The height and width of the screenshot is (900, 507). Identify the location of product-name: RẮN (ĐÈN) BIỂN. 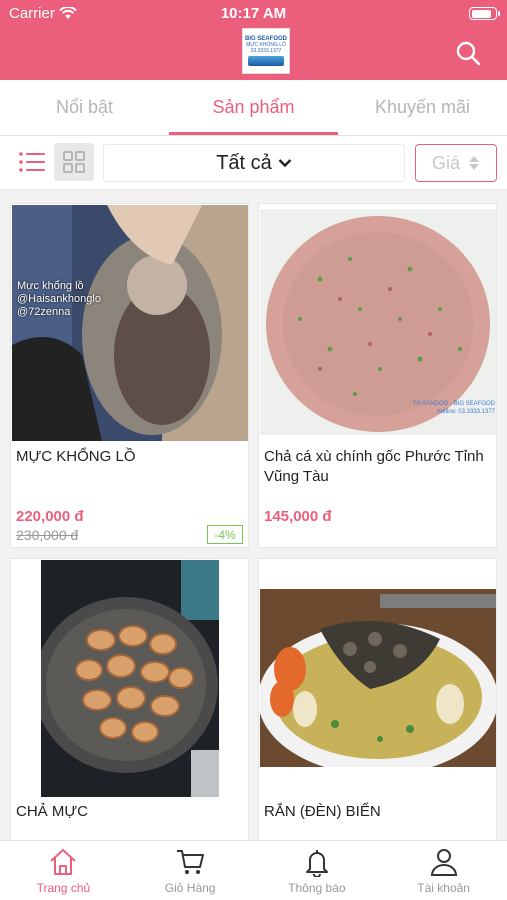
(322, 811).